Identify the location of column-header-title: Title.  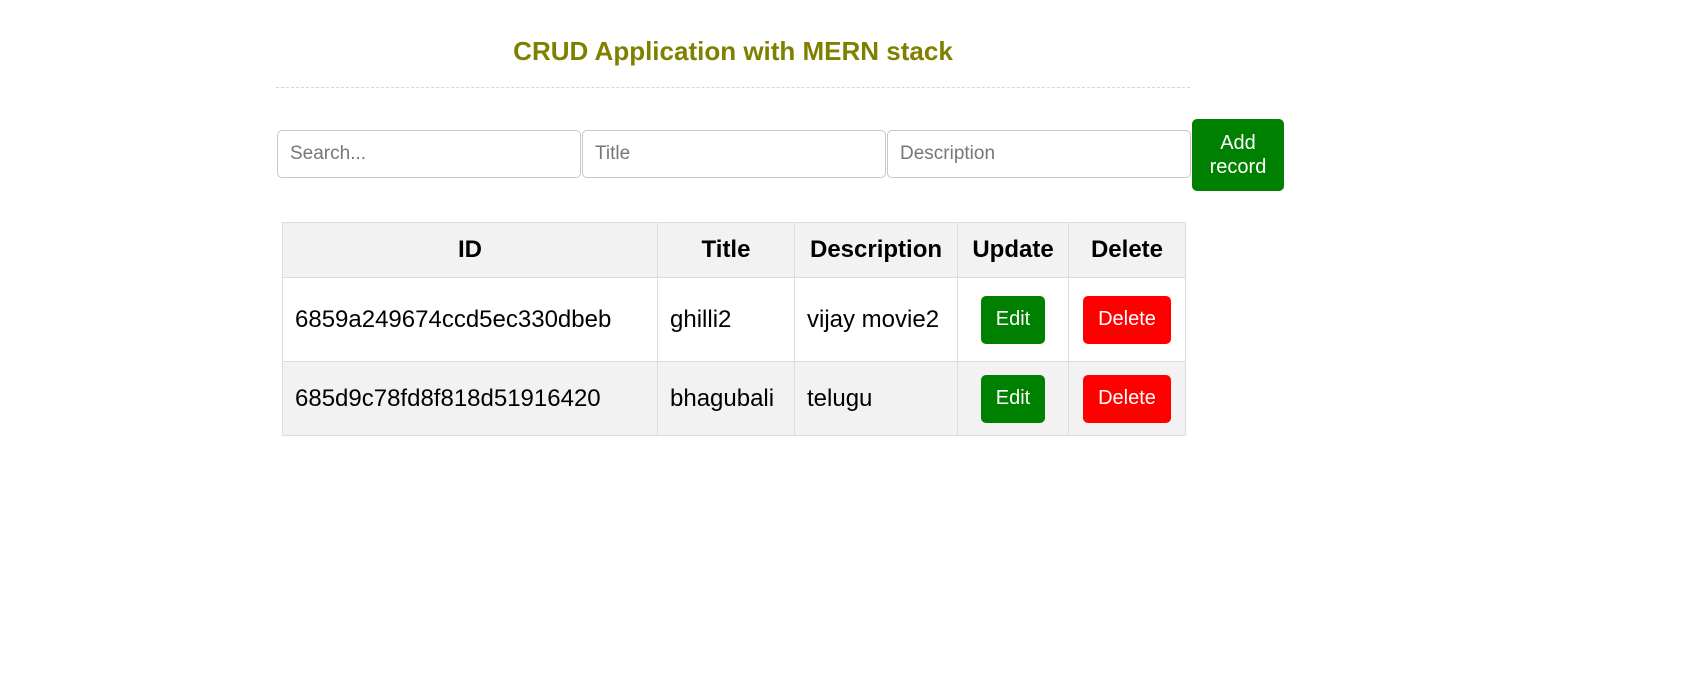
(726, 250).